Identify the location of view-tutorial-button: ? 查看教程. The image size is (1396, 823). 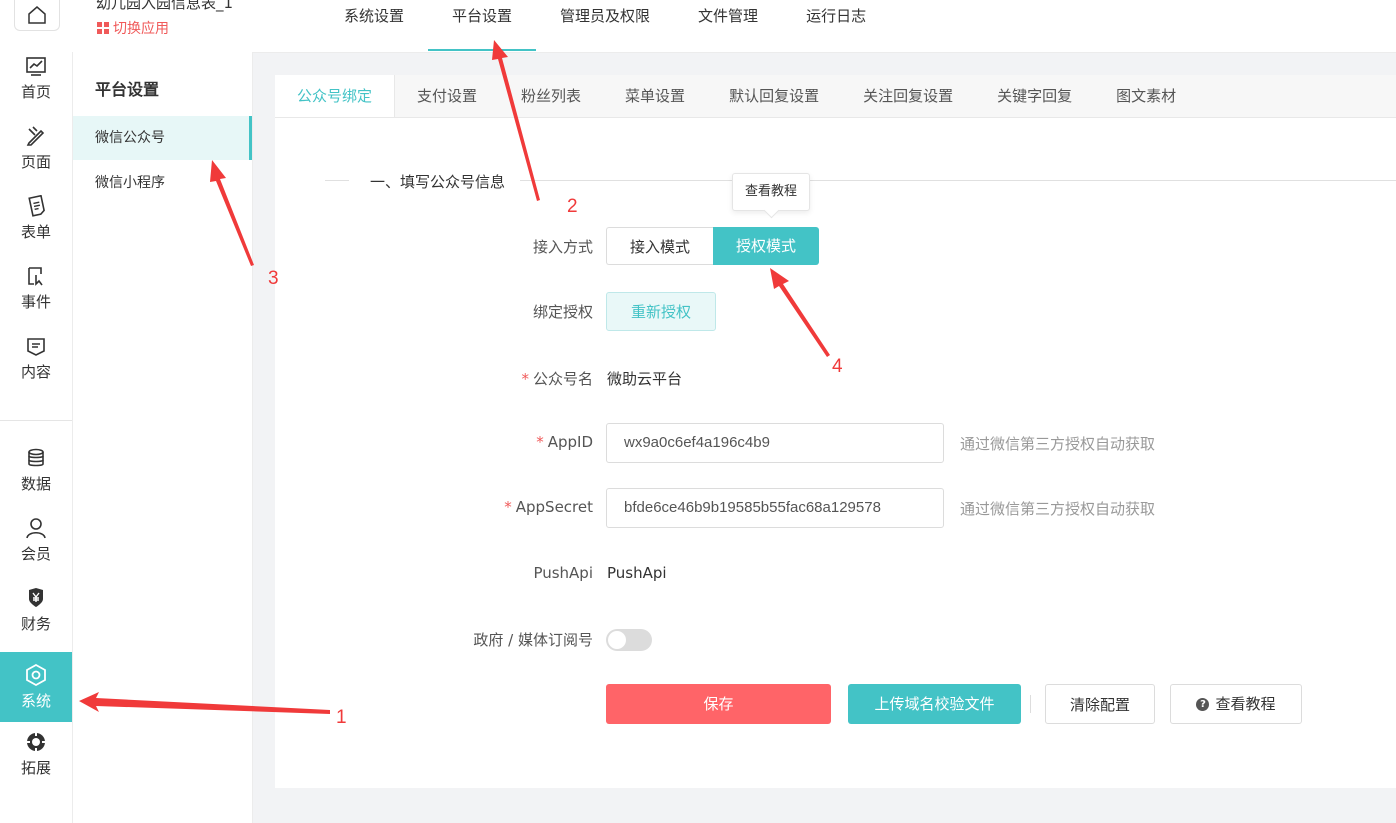
(1236, 704).